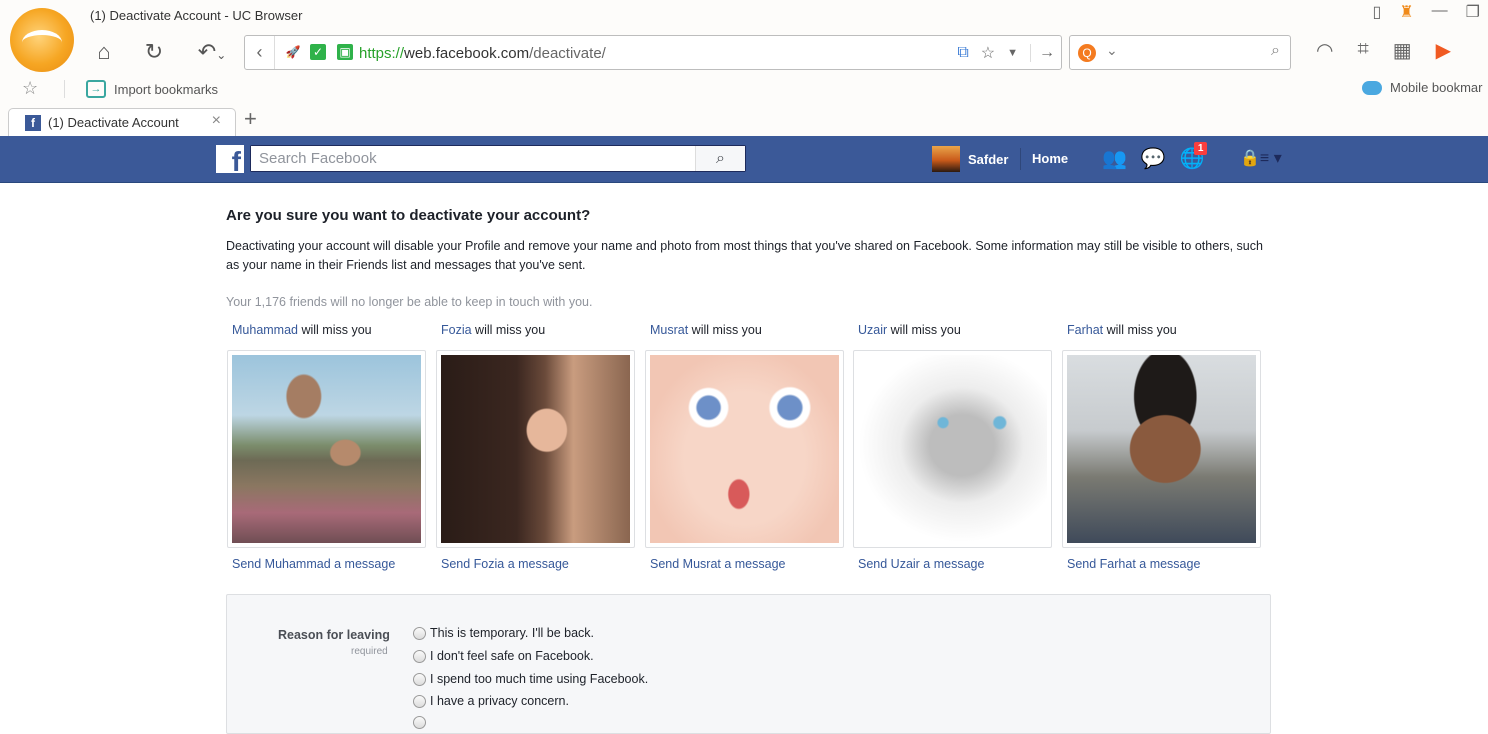  I want to click on reason-option: I have a privacy concern., so click(491, 701).